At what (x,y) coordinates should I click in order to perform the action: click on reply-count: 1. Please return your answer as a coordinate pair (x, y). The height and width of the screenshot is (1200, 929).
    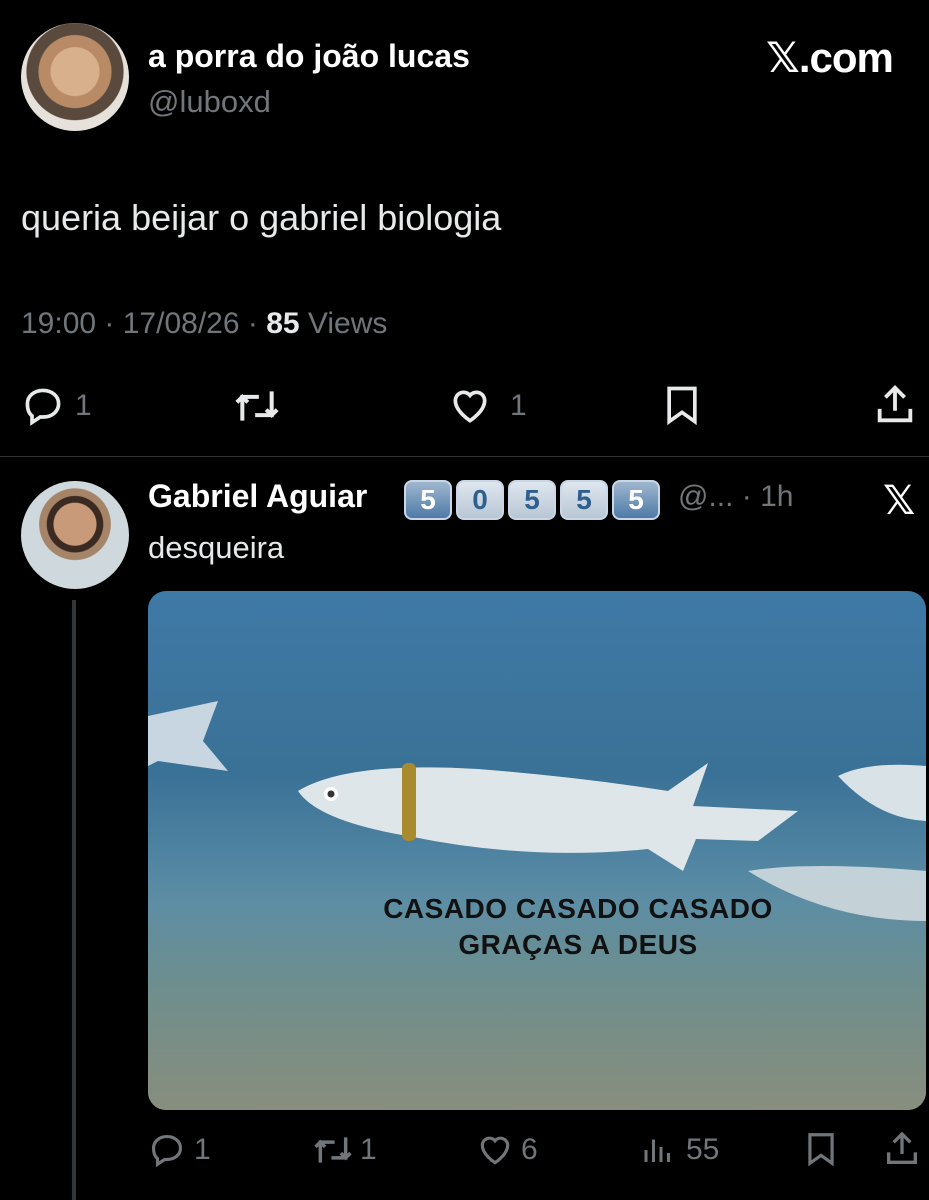
    Looking at the image, I should click on (83, 405).